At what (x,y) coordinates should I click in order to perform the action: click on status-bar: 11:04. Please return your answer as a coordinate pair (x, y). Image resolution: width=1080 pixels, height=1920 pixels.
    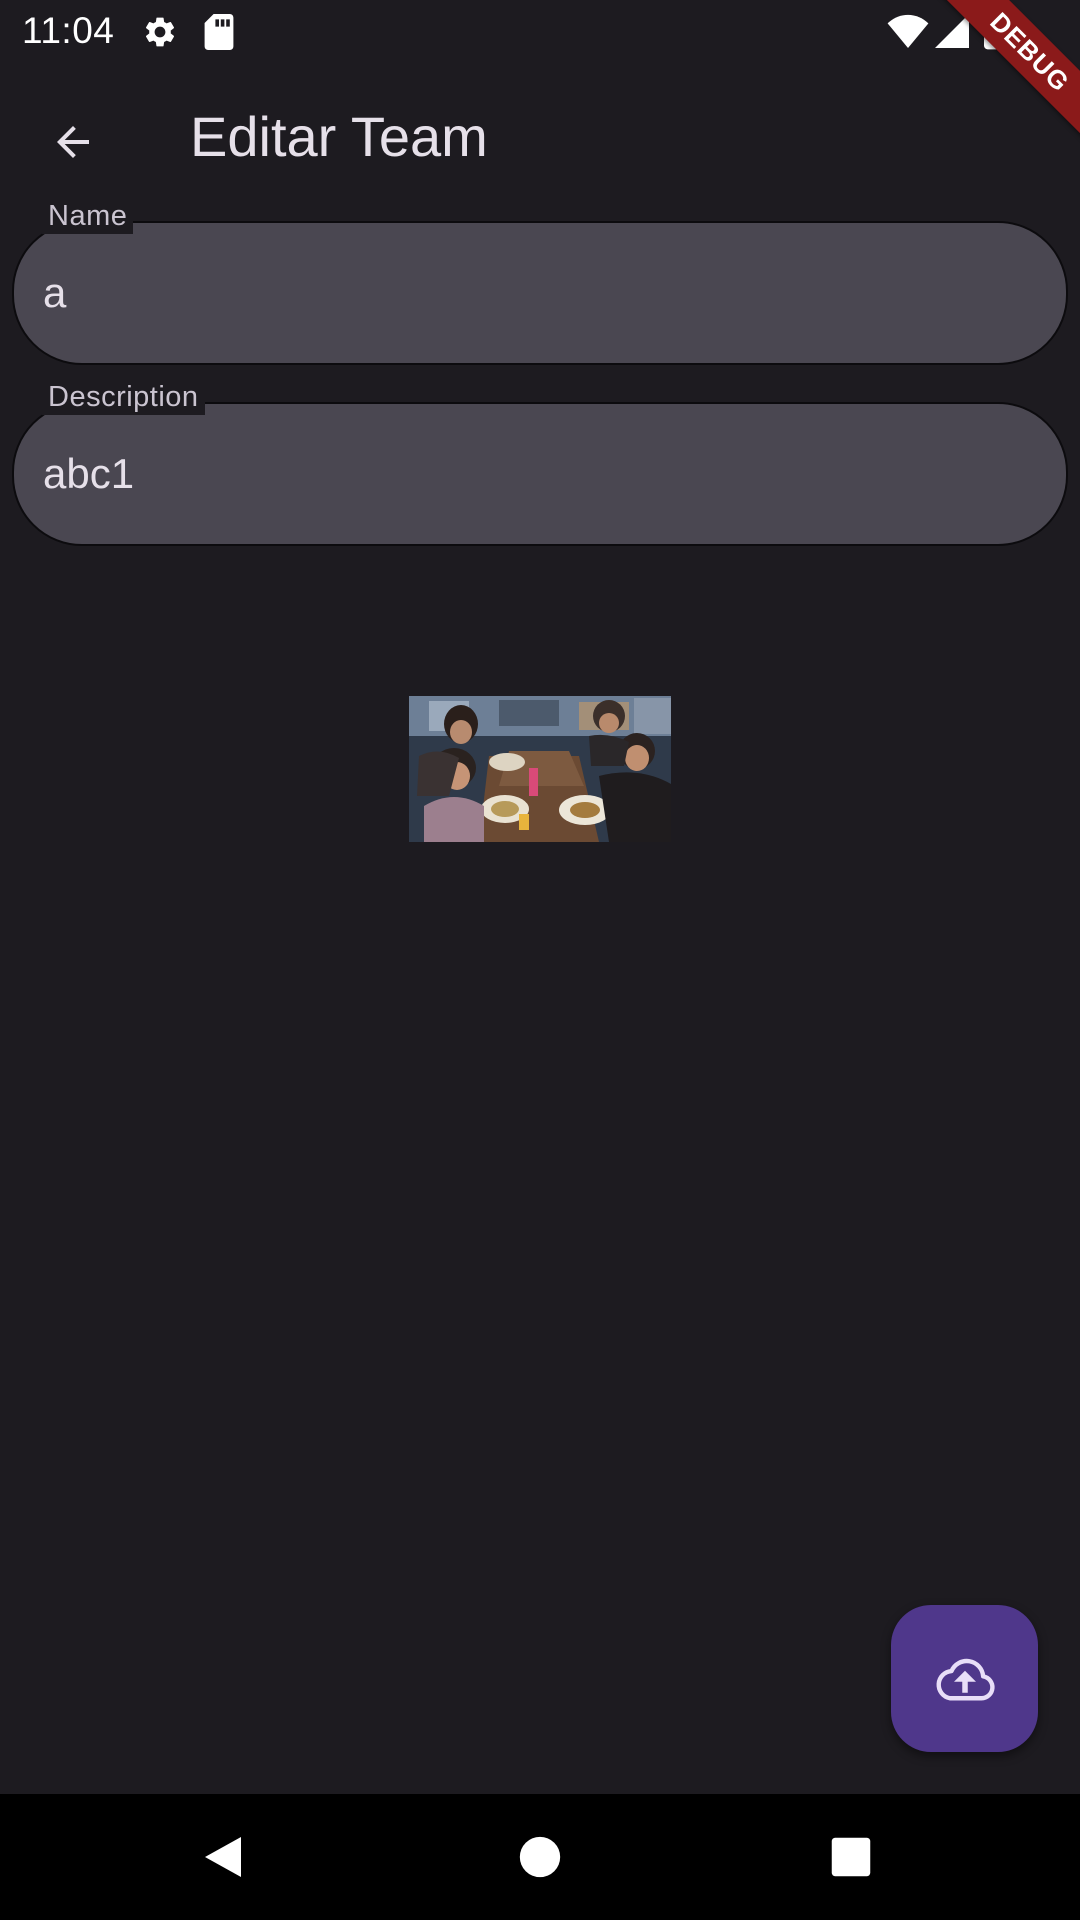
    Looking at the image, I should click on (540, 31).